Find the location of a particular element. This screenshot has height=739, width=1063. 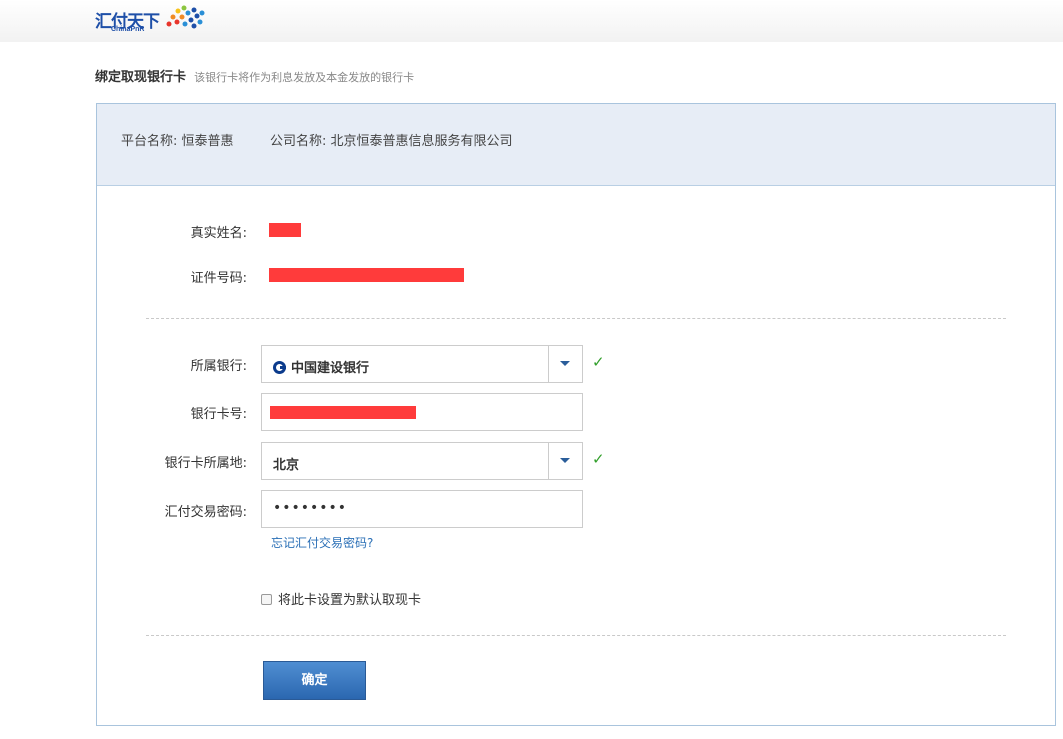

default-card-checkbox is located at coordinates (266, 599).